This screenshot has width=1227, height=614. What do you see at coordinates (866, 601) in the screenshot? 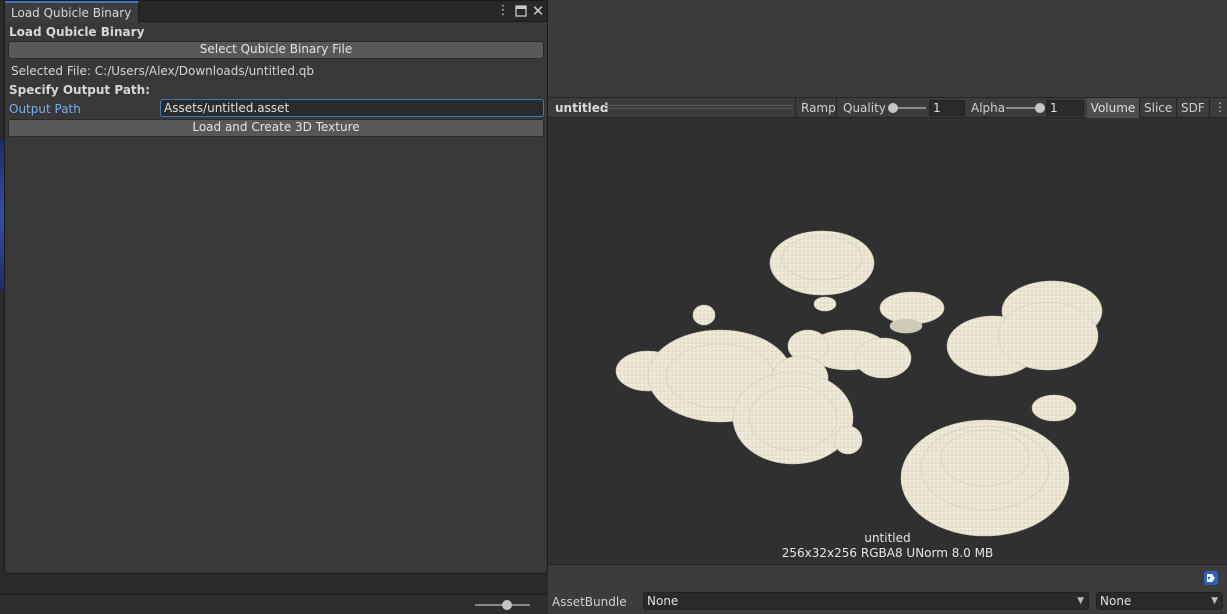
I see `asset-bundle-dropdown: None ▼` at bounding box center [866, 601].